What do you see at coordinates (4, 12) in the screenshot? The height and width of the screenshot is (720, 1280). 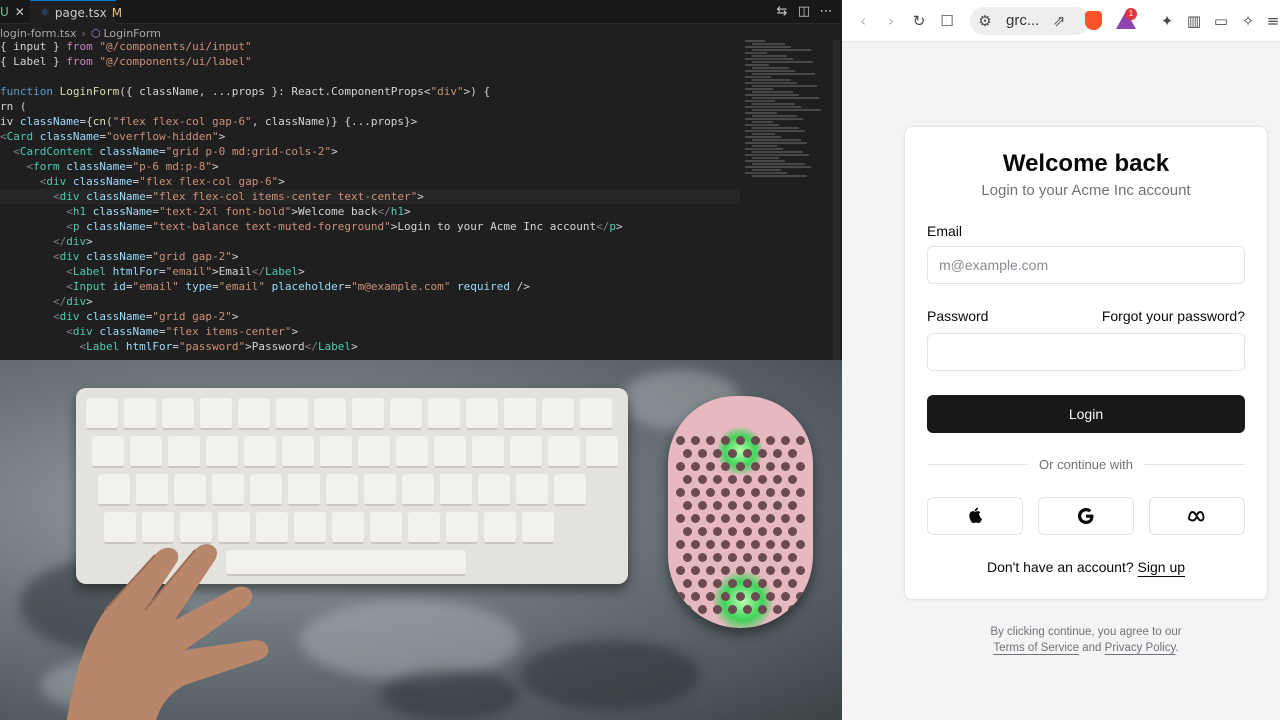 I see `untracked-marker: U` at bounding box center [4, 12].